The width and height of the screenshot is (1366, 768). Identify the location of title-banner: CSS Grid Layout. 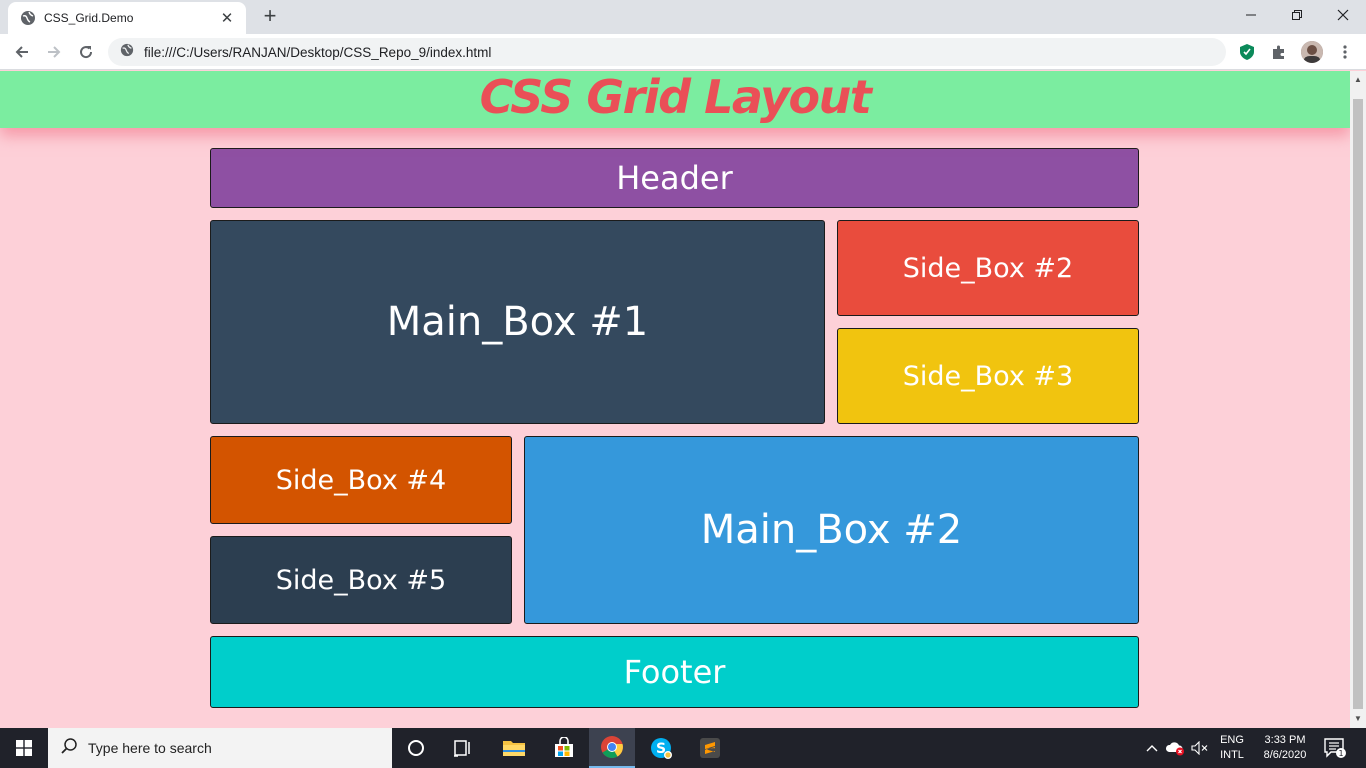
(675, 99).